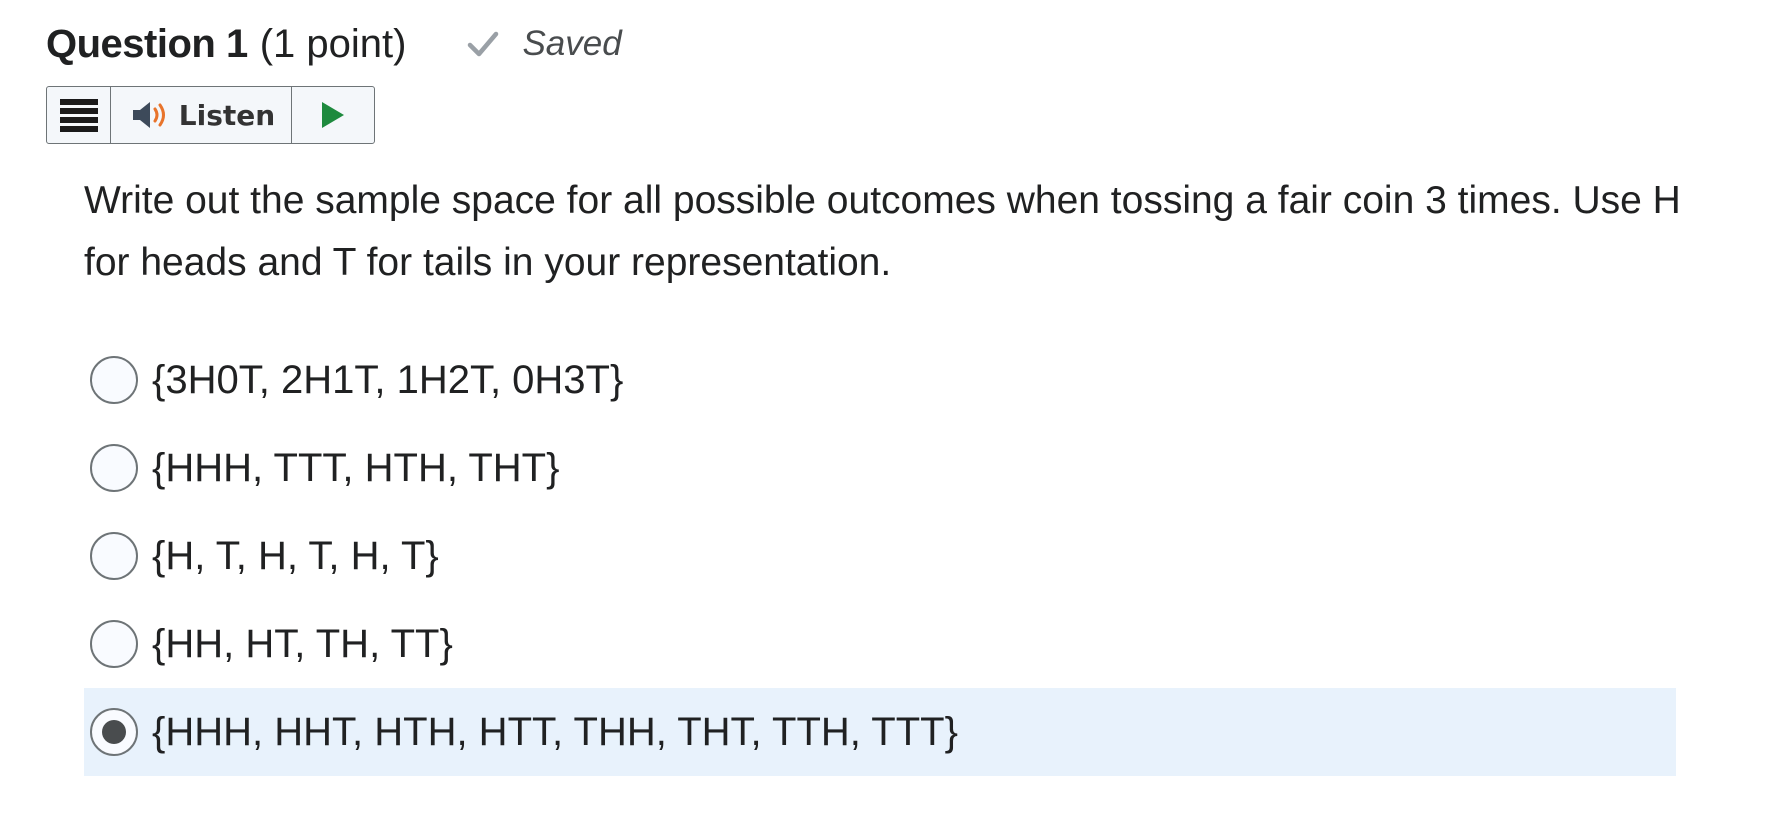 The height and width of the screenshot is (816, 1770). I want to click on listen-button: Listen, so click(201, 115).